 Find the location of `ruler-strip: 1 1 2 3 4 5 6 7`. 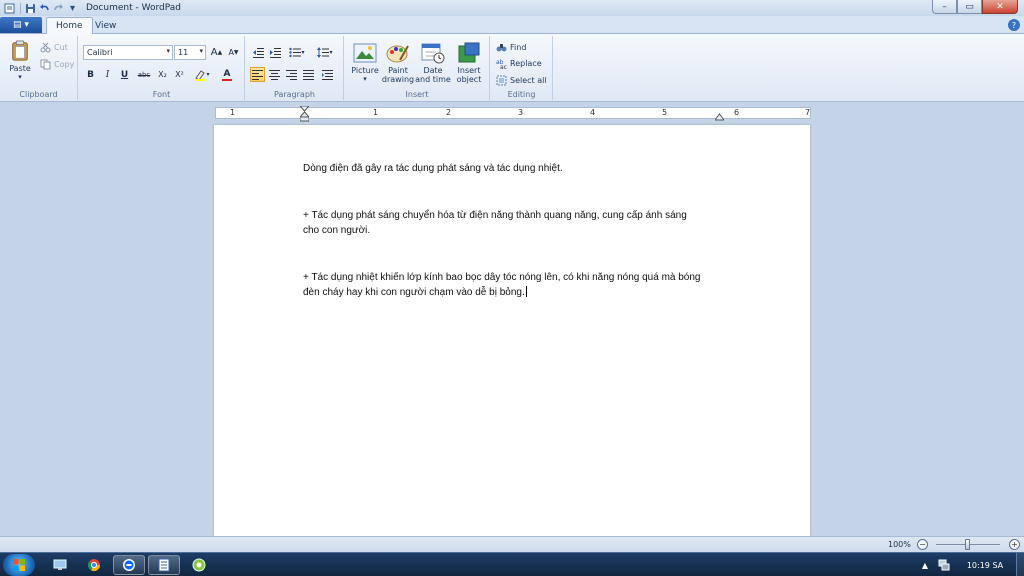

ruler-strip: 1 1 2 3 4 5 6 7 is located at coordinates (513, 114).